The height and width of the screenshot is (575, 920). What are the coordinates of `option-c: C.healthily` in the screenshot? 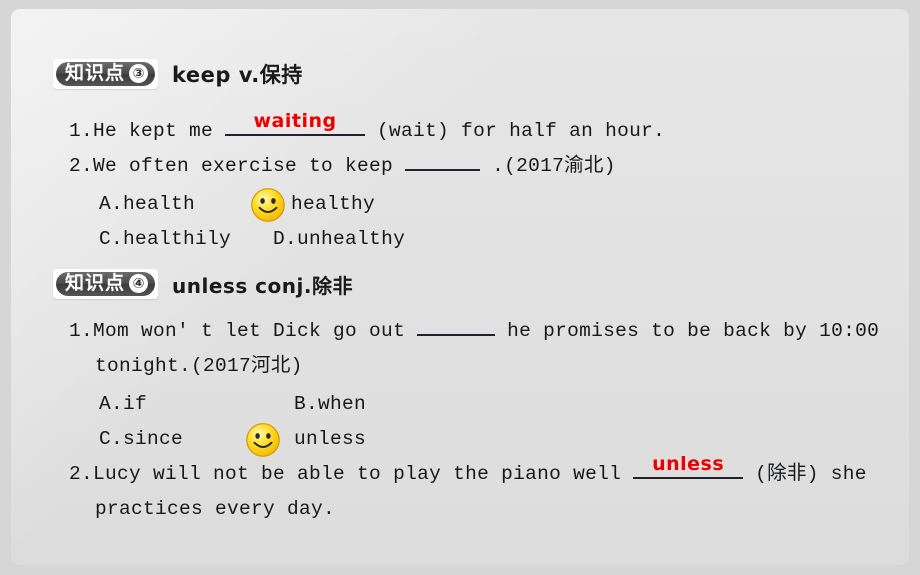 It's located at (165, 239).